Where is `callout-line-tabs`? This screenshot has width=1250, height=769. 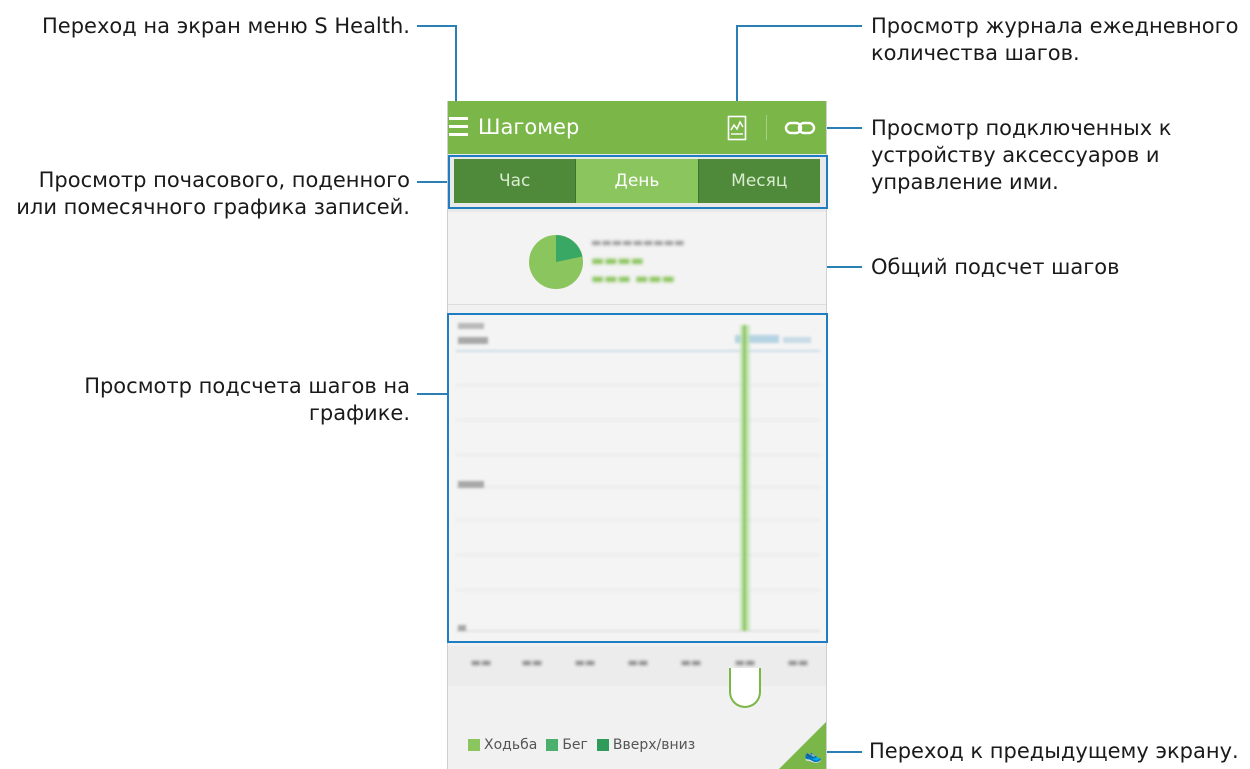
callout-line-tabs is located at coordinates (433, 182).